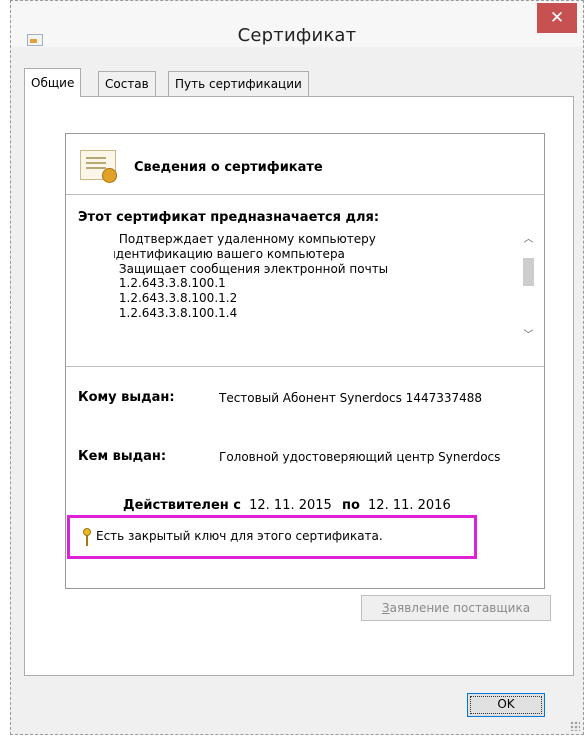 Image resolution: width=585 pixels, height=736 pixels. I want to click on issuer-statement-label: аявление поставщика, so click(460, 608).